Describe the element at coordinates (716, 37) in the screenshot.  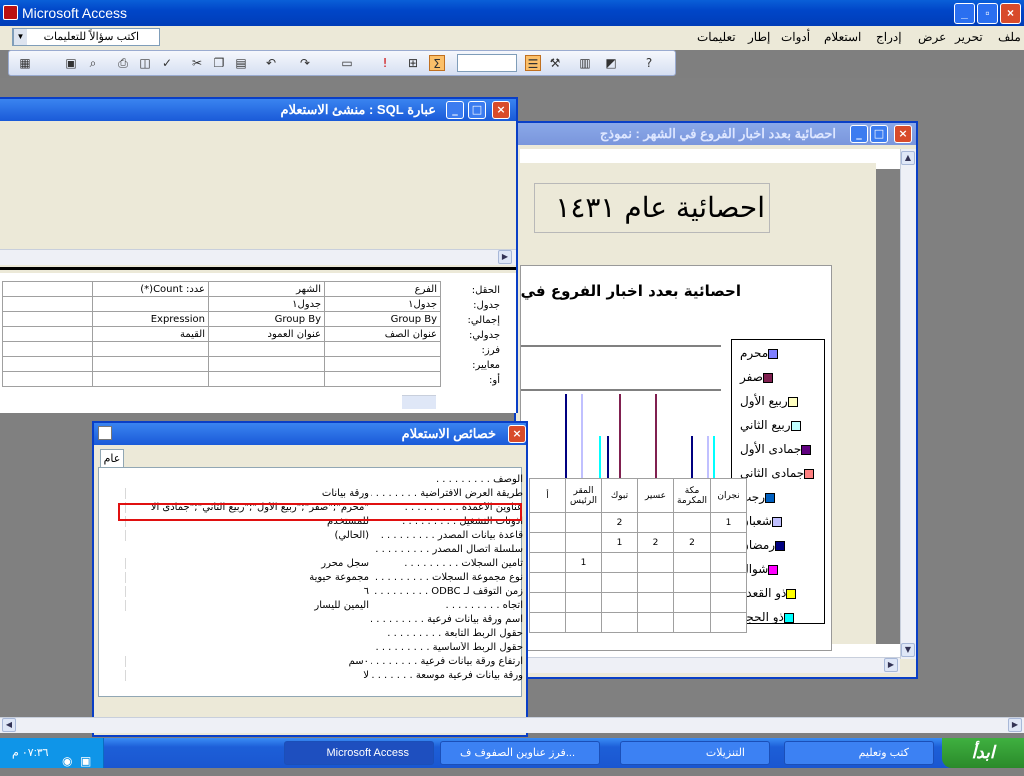
I see `menu-help: تعليمات` at that location.